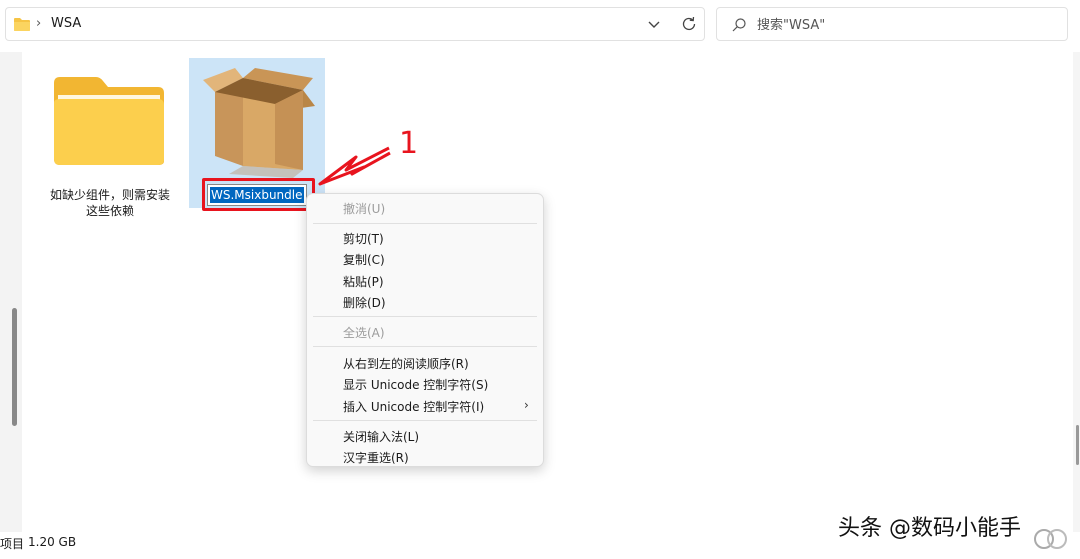  What do you see at coordinates (363, 238) in the screenshot?
I see `menu-item-cut: 剪切(T)` at bounding box center [363, 238].